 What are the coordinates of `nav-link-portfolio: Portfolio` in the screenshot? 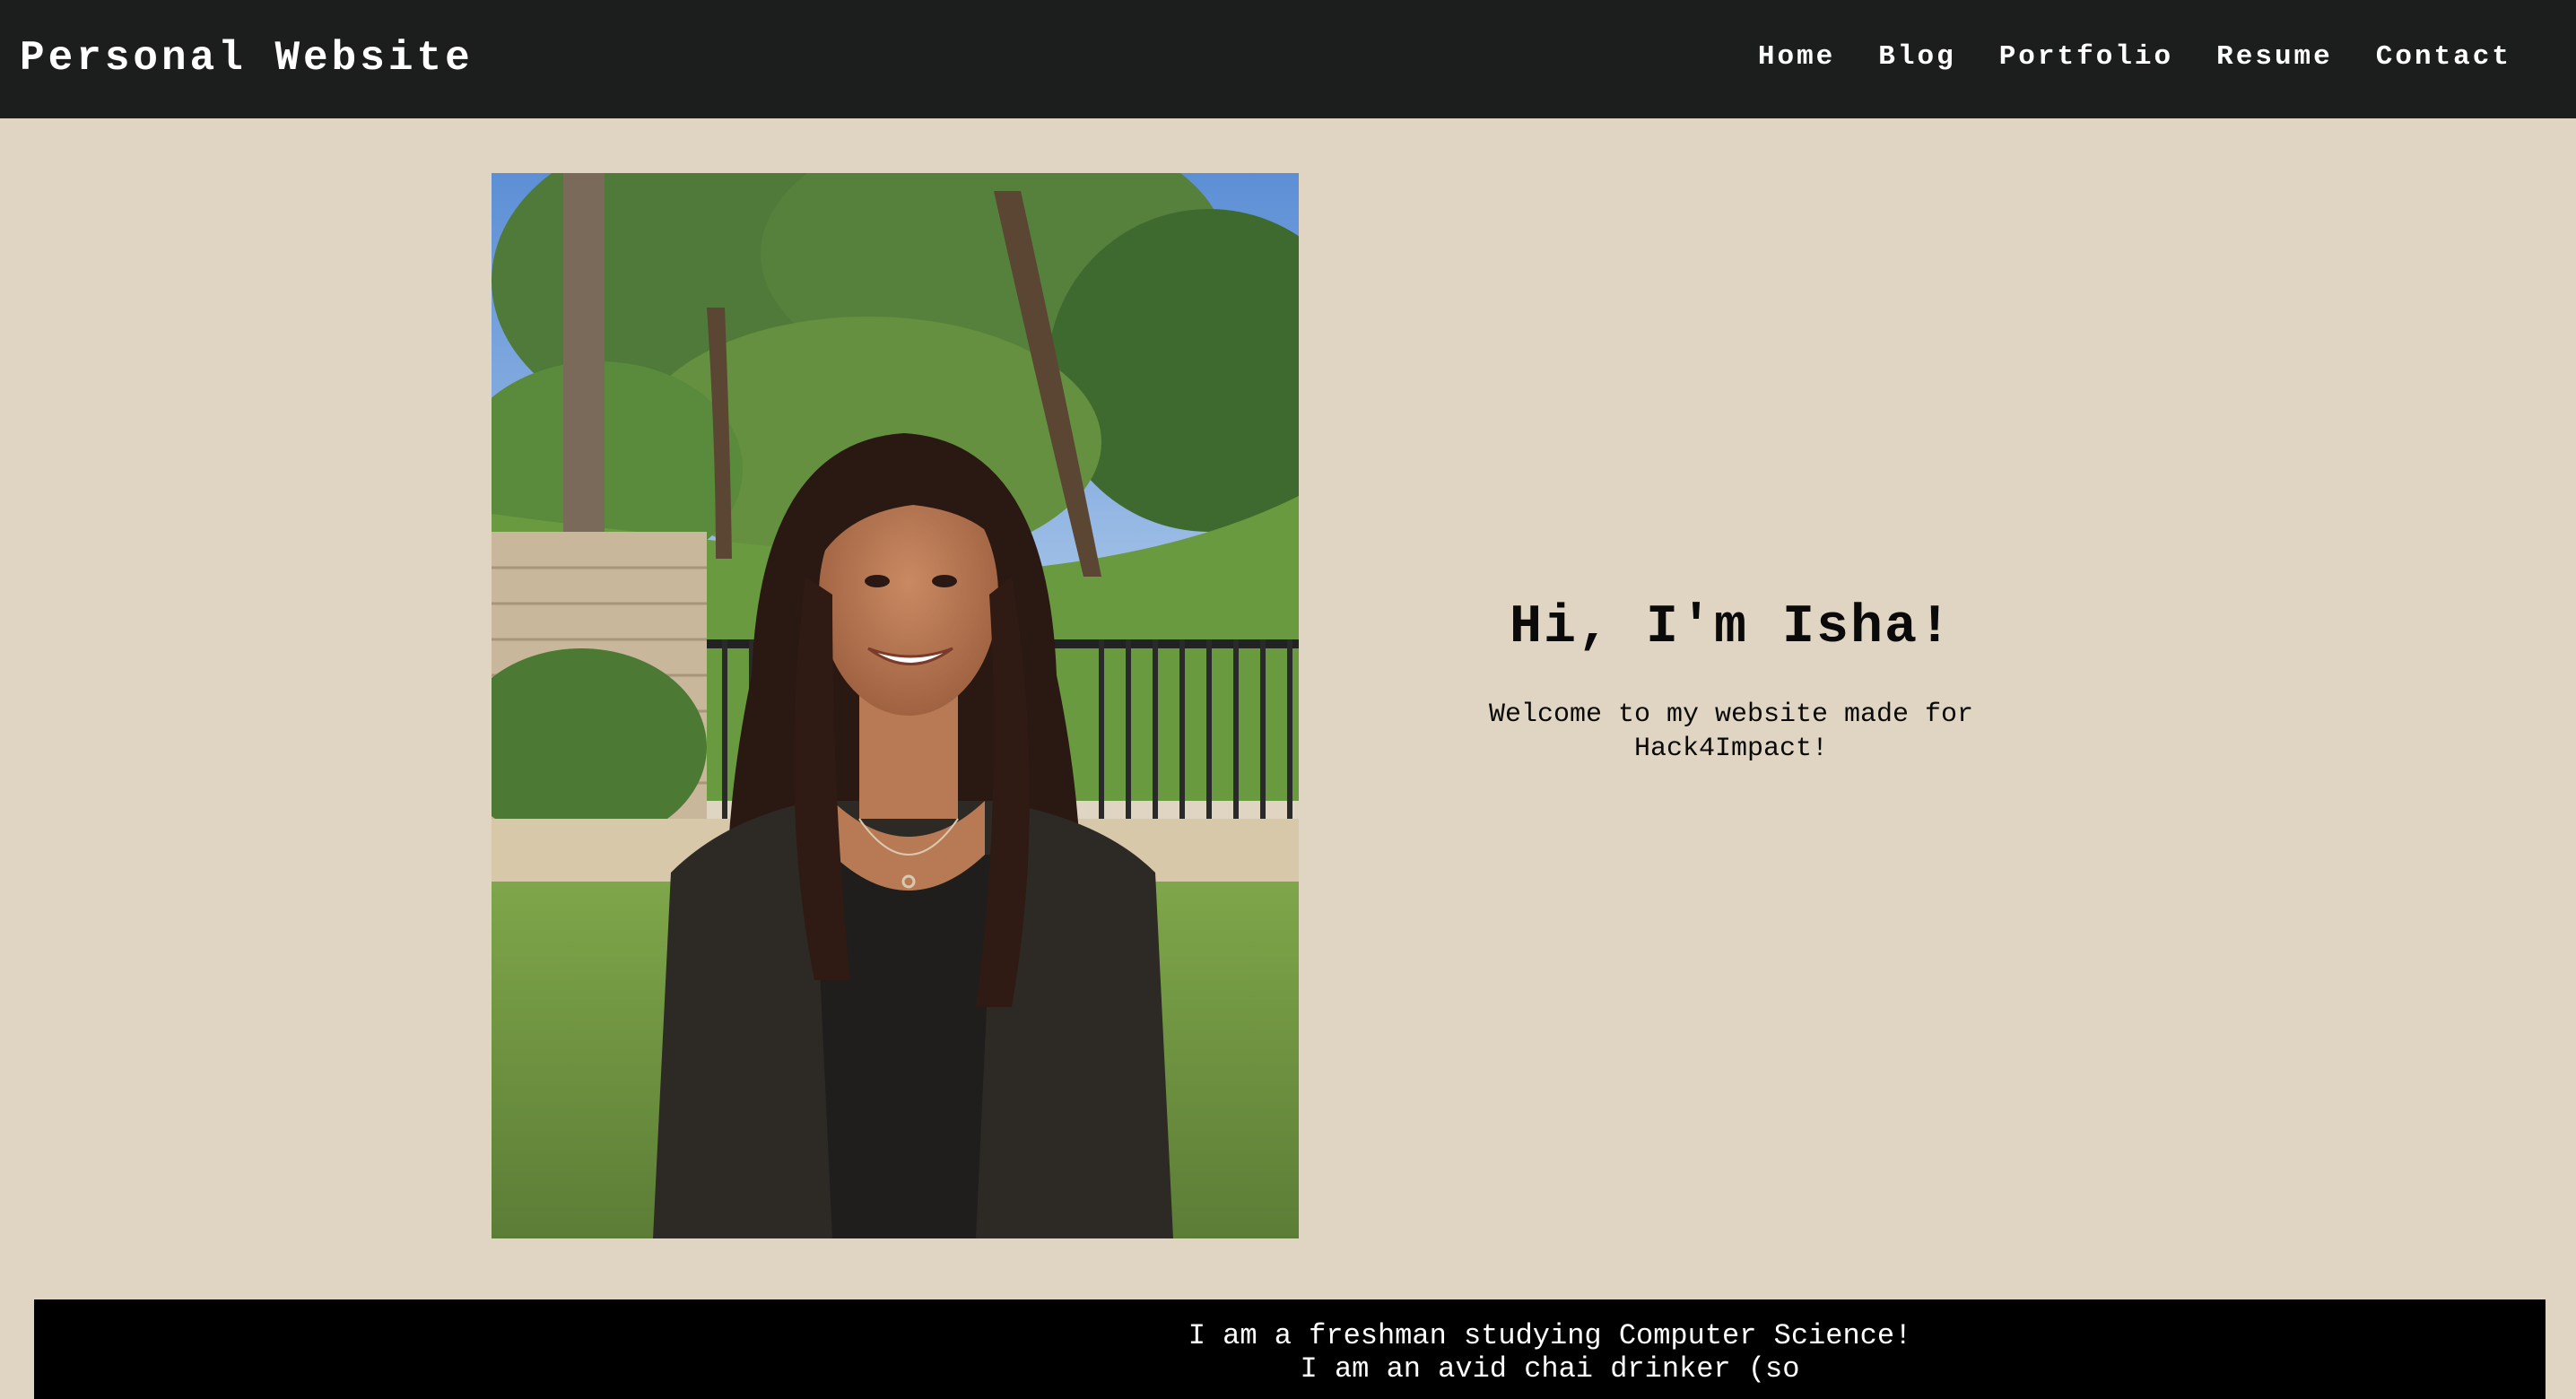 It's located at (2086, 58).